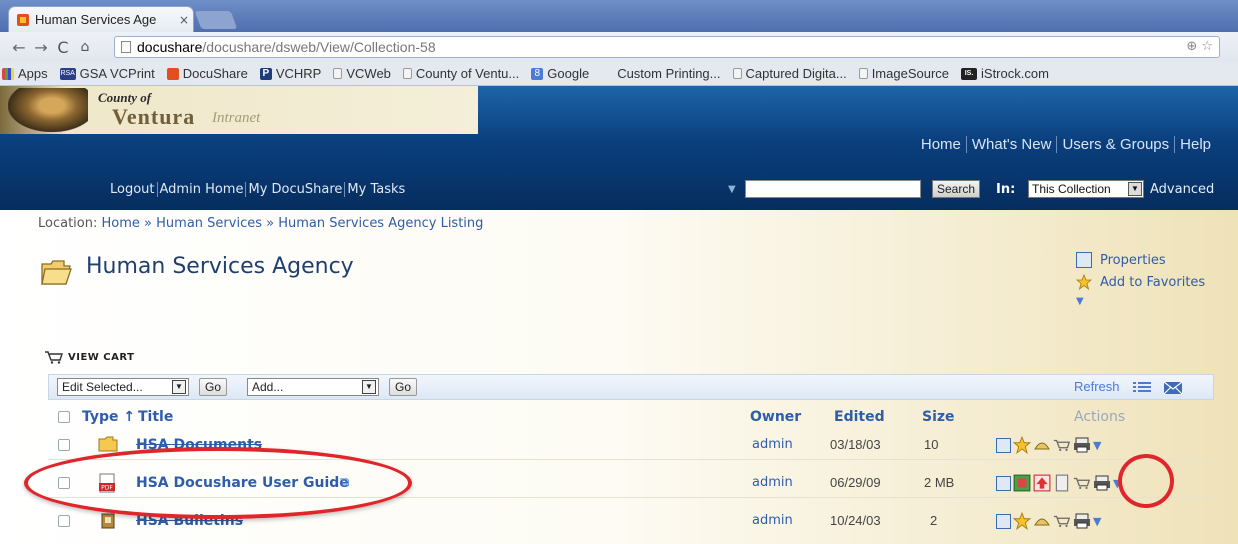 The width and height of the screenshot is (1238, 544). I want to click on bookmark-istrock: IS. iStrock.com, so click(1005, 73).